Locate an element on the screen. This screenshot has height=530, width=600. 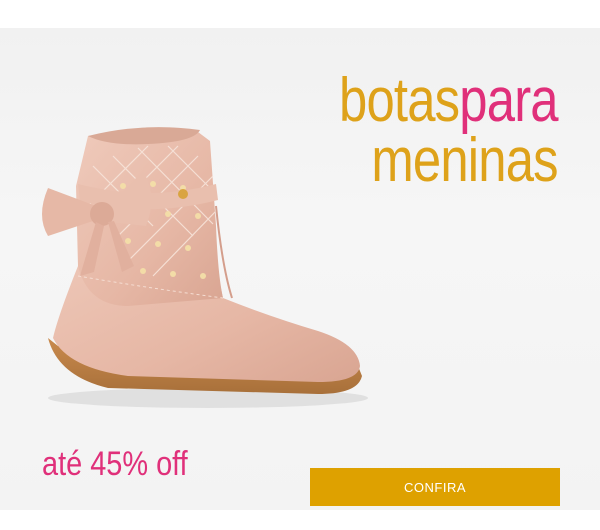
headline-word-botas: botas is located at coordinates (399, 100).